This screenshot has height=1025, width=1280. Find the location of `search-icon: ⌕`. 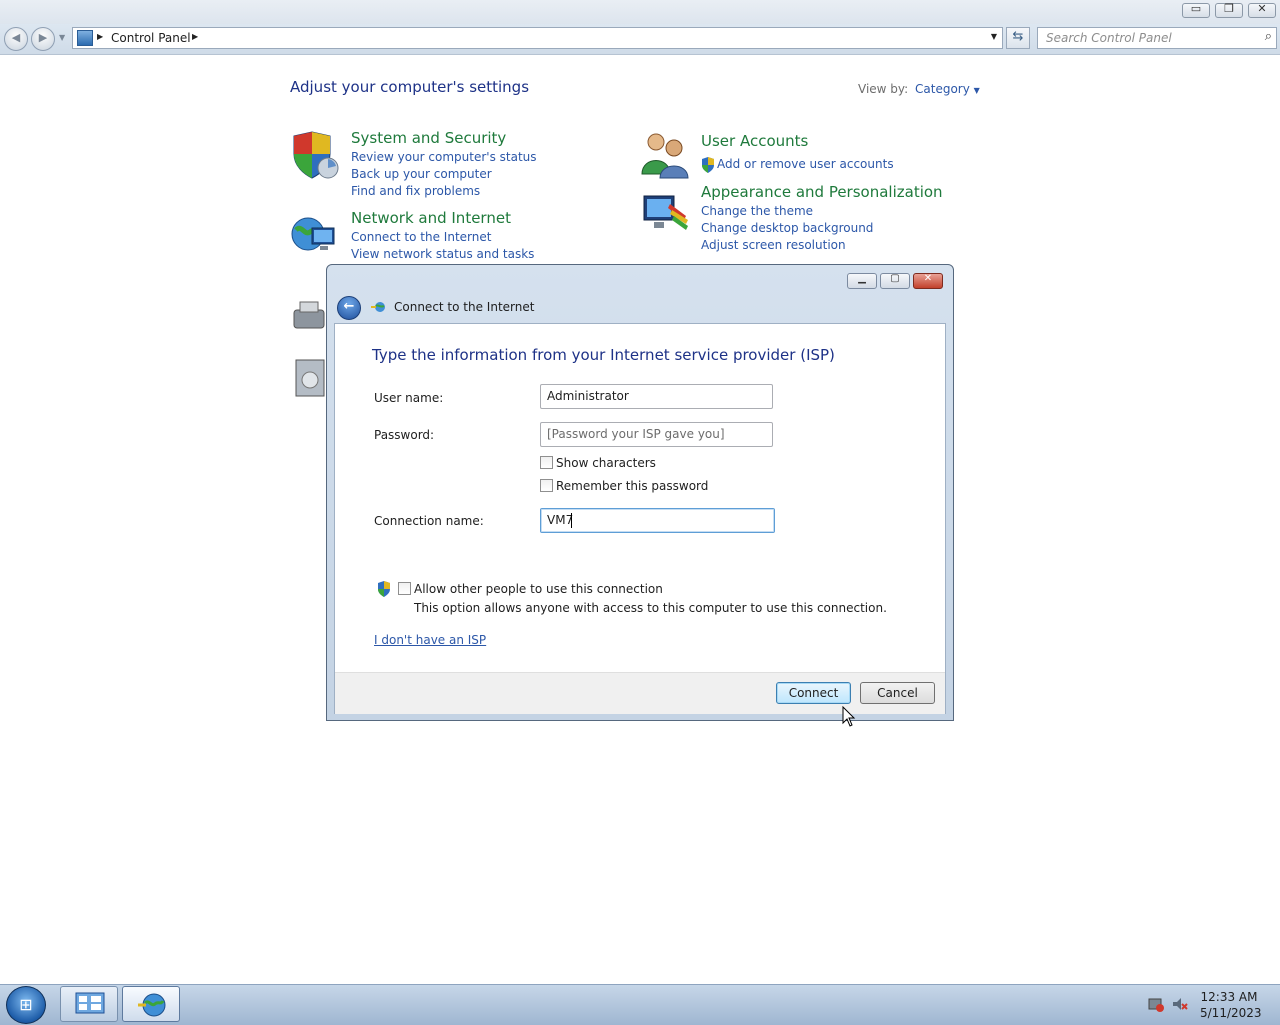

search-icon: ⌕ is located at coordinates (1268, 36).